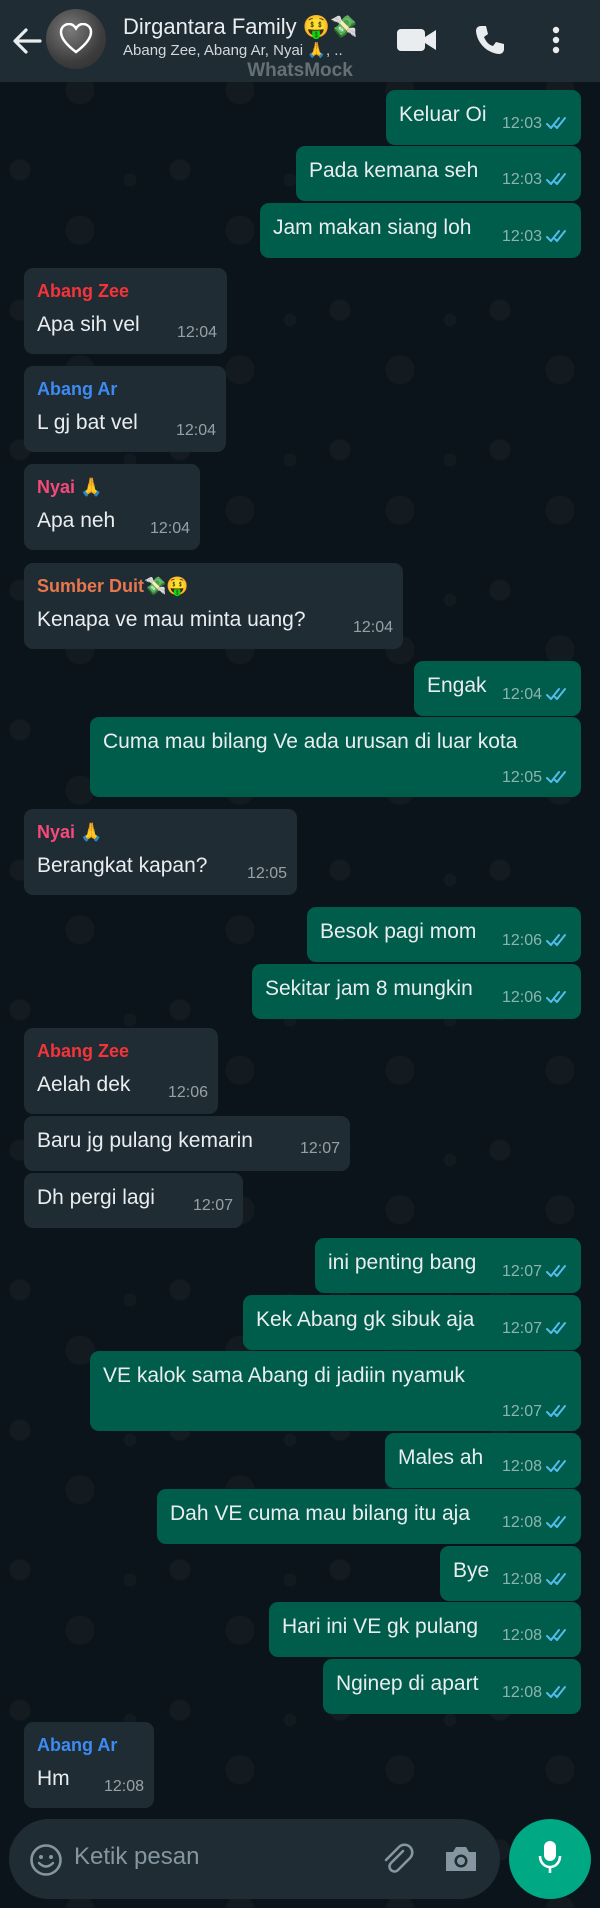 This screenshot has width=600, height=1908. What do you see at coordinates (448, 1265) in the screenshot?
I see `message-bubble-outgoing: ini penting bang 12:07` at bounding box center [448, 1265].